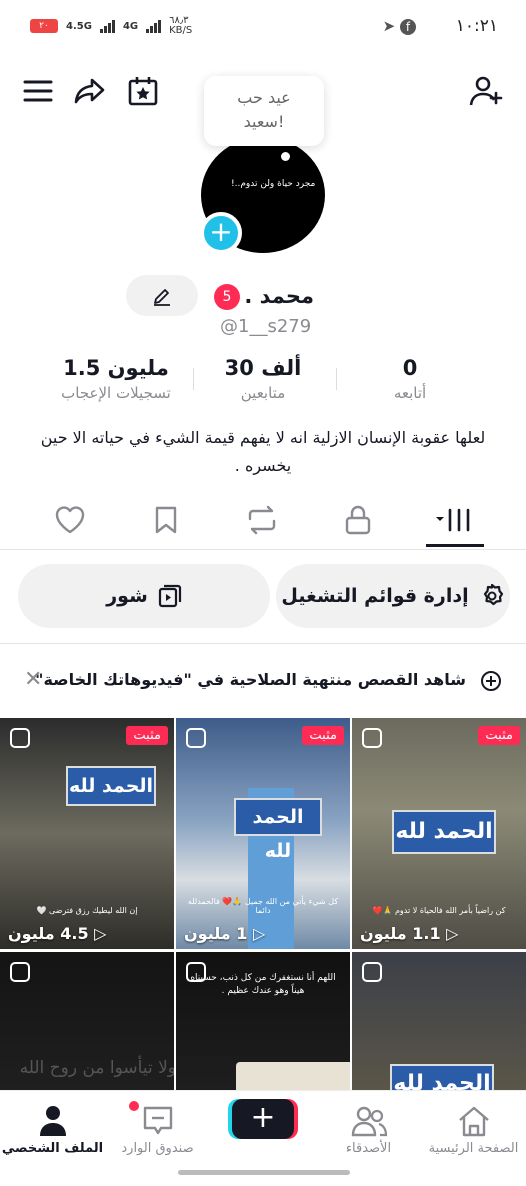 The height and width of the screenshot is (1186, 526). I want to click on video-caption: كن راضياً بأمر الله فالحياة لا تدوم 🙏❤️, so click(439, 910).